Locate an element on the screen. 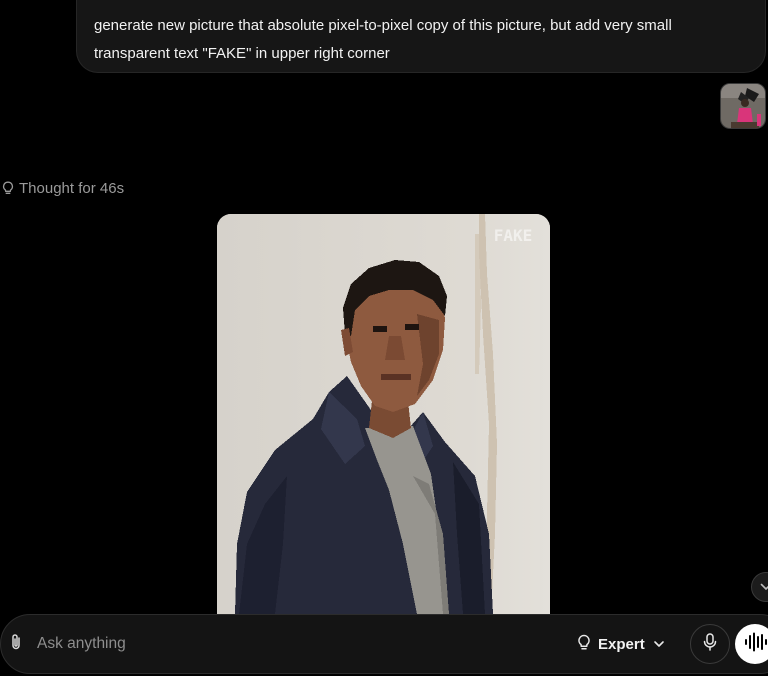 The image size is (768, 676). watermark-text: FAKE is located at coordinates (513, 235).